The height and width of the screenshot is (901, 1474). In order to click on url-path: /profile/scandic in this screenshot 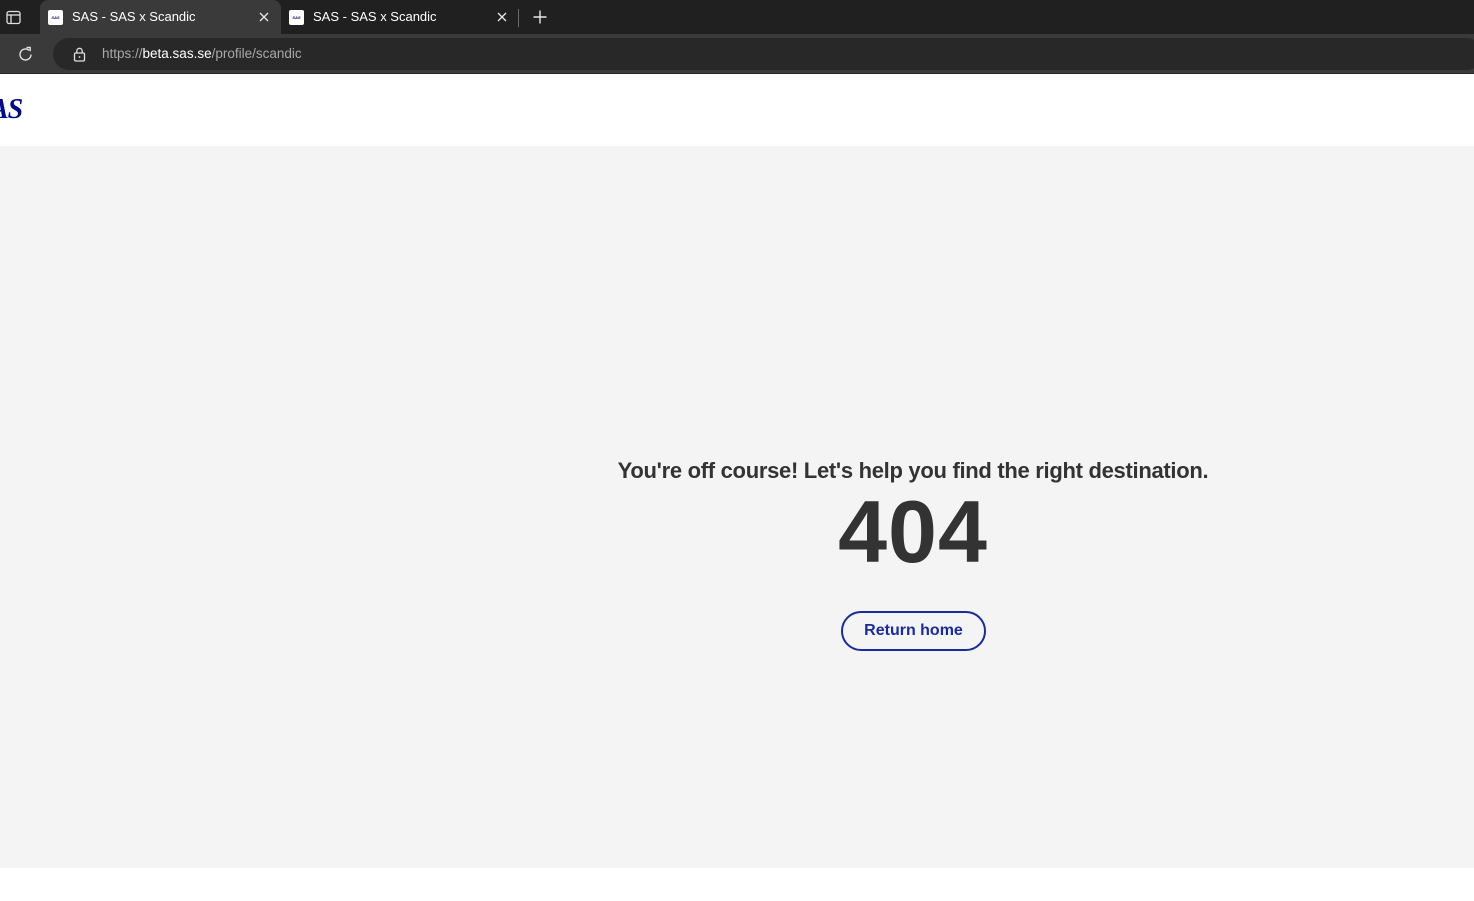, I will do `click(256, 53)`.